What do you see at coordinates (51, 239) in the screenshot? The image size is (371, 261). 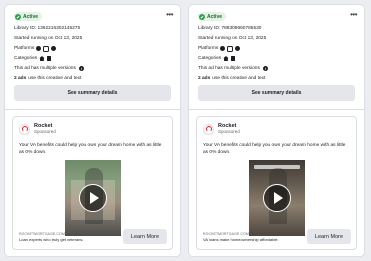 I see `cta-description: Loan experts who truly get veterans.` at bounding box center [51, 239].